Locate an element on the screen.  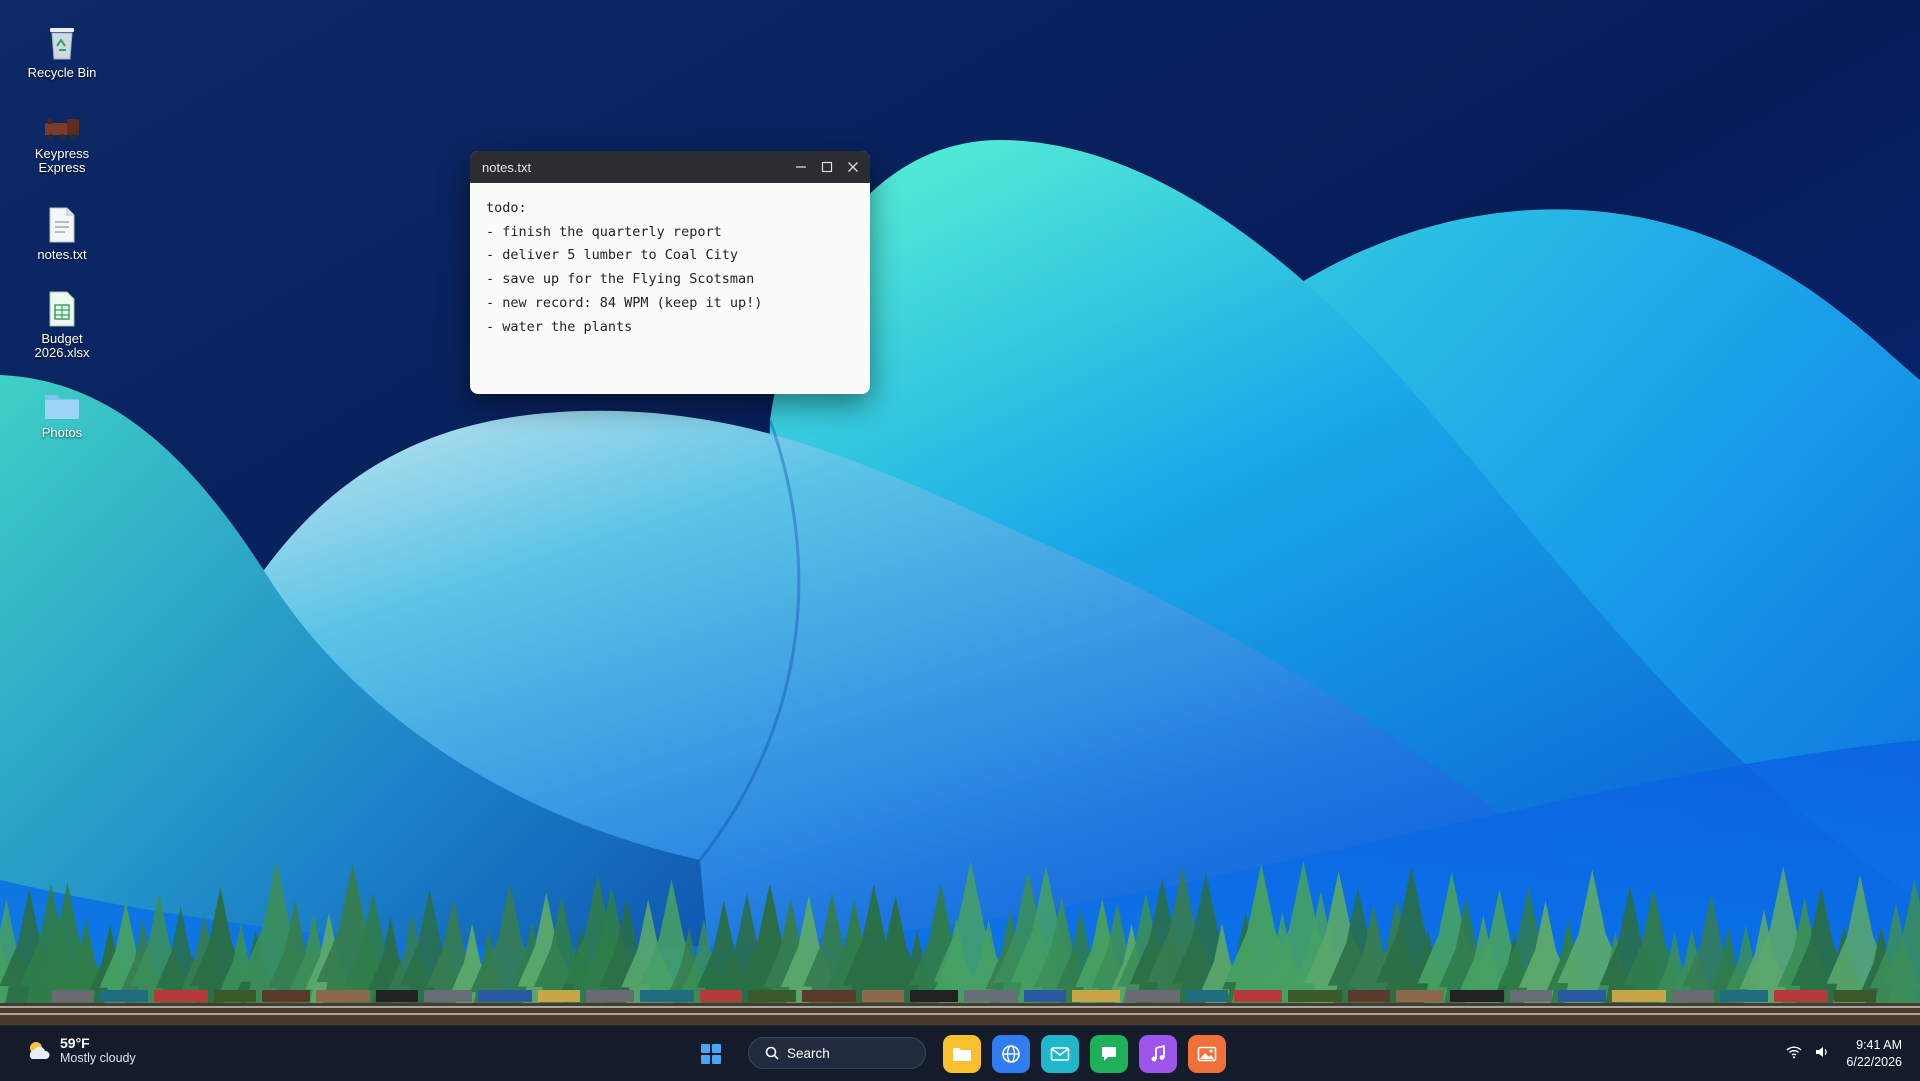
desktop-icon-keypress-express: Keypress Express is located at coordinates (62, 144).